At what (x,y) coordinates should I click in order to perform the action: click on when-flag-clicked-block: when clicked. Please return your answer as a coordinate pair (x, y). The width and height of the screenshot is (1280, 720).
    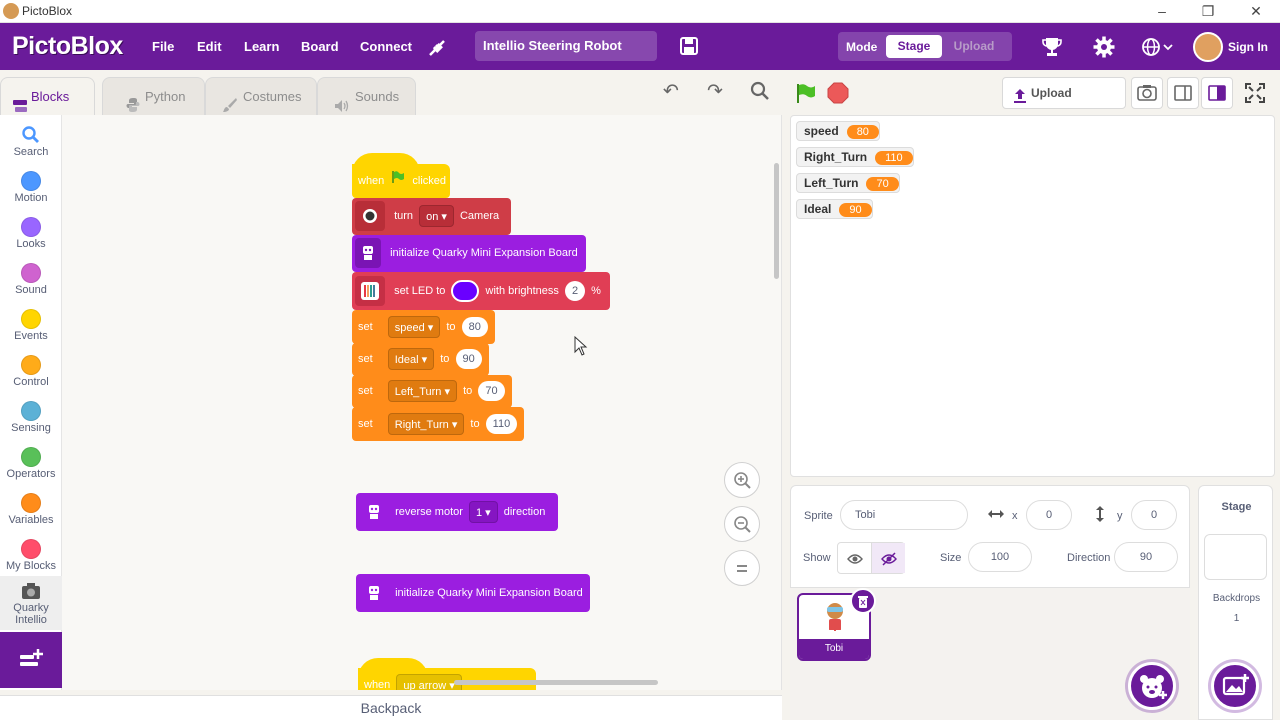
    Looking at the image, I should click on (401, 181).